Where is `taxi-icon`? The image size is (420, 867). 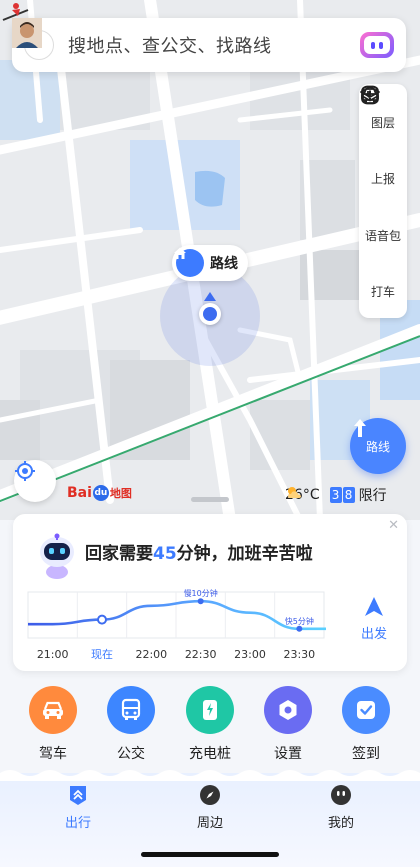 taxi-icon is located at coordinates (370, 95).